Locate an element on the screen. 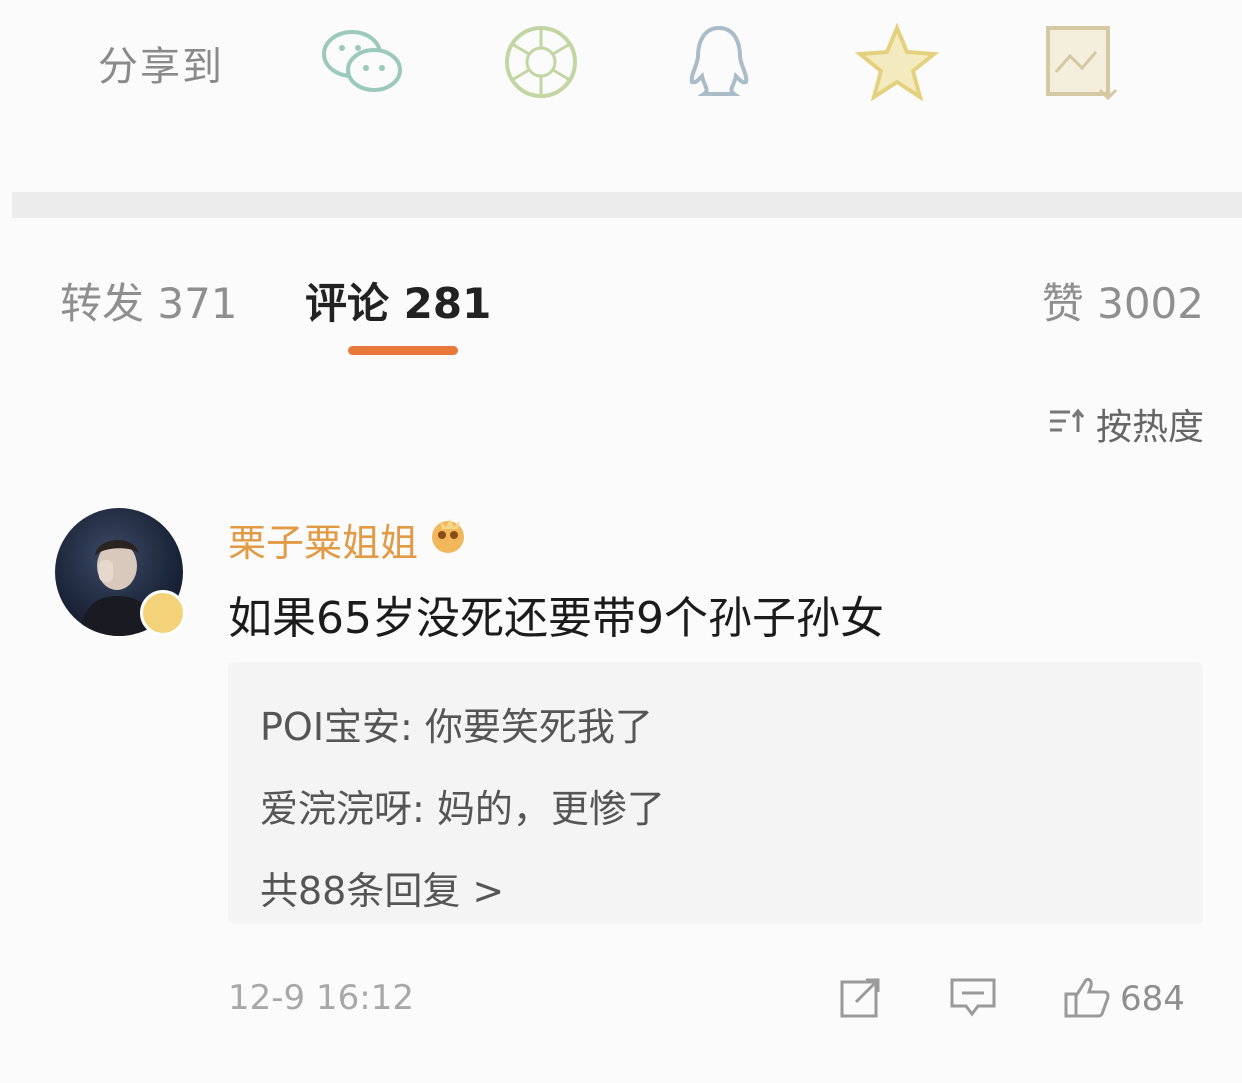 The image size is (1242, 1083). sort-toggle: 按热度 is located at coordinates (1126, 424).